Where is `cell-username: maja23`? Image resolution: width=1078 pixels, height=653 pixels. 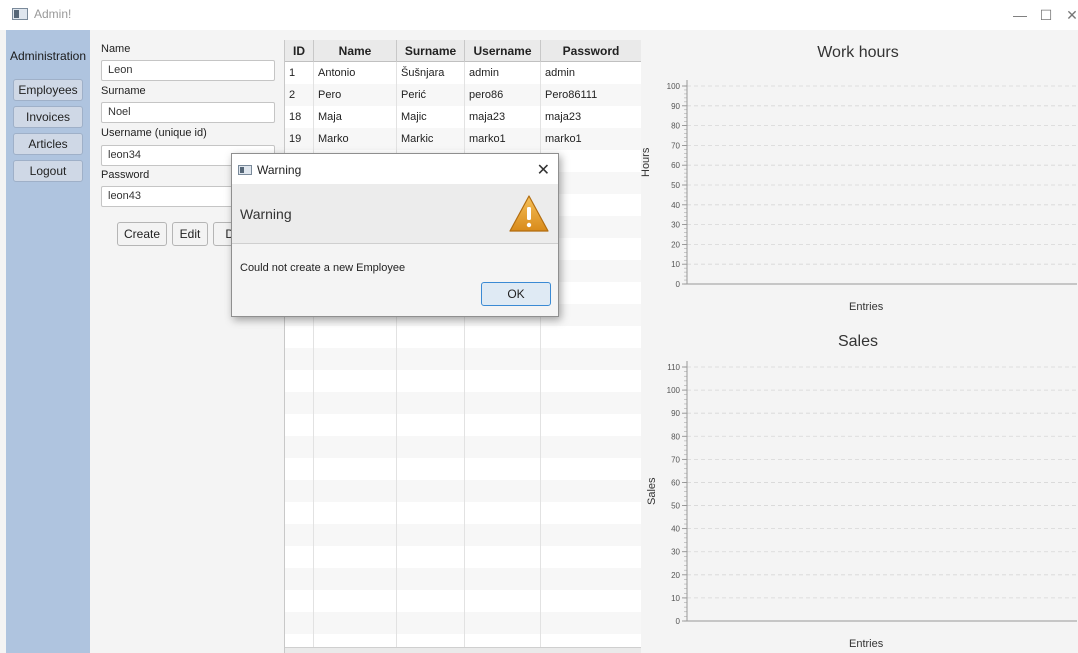
cell-username: maja23 is located at coordinates (503, 117).